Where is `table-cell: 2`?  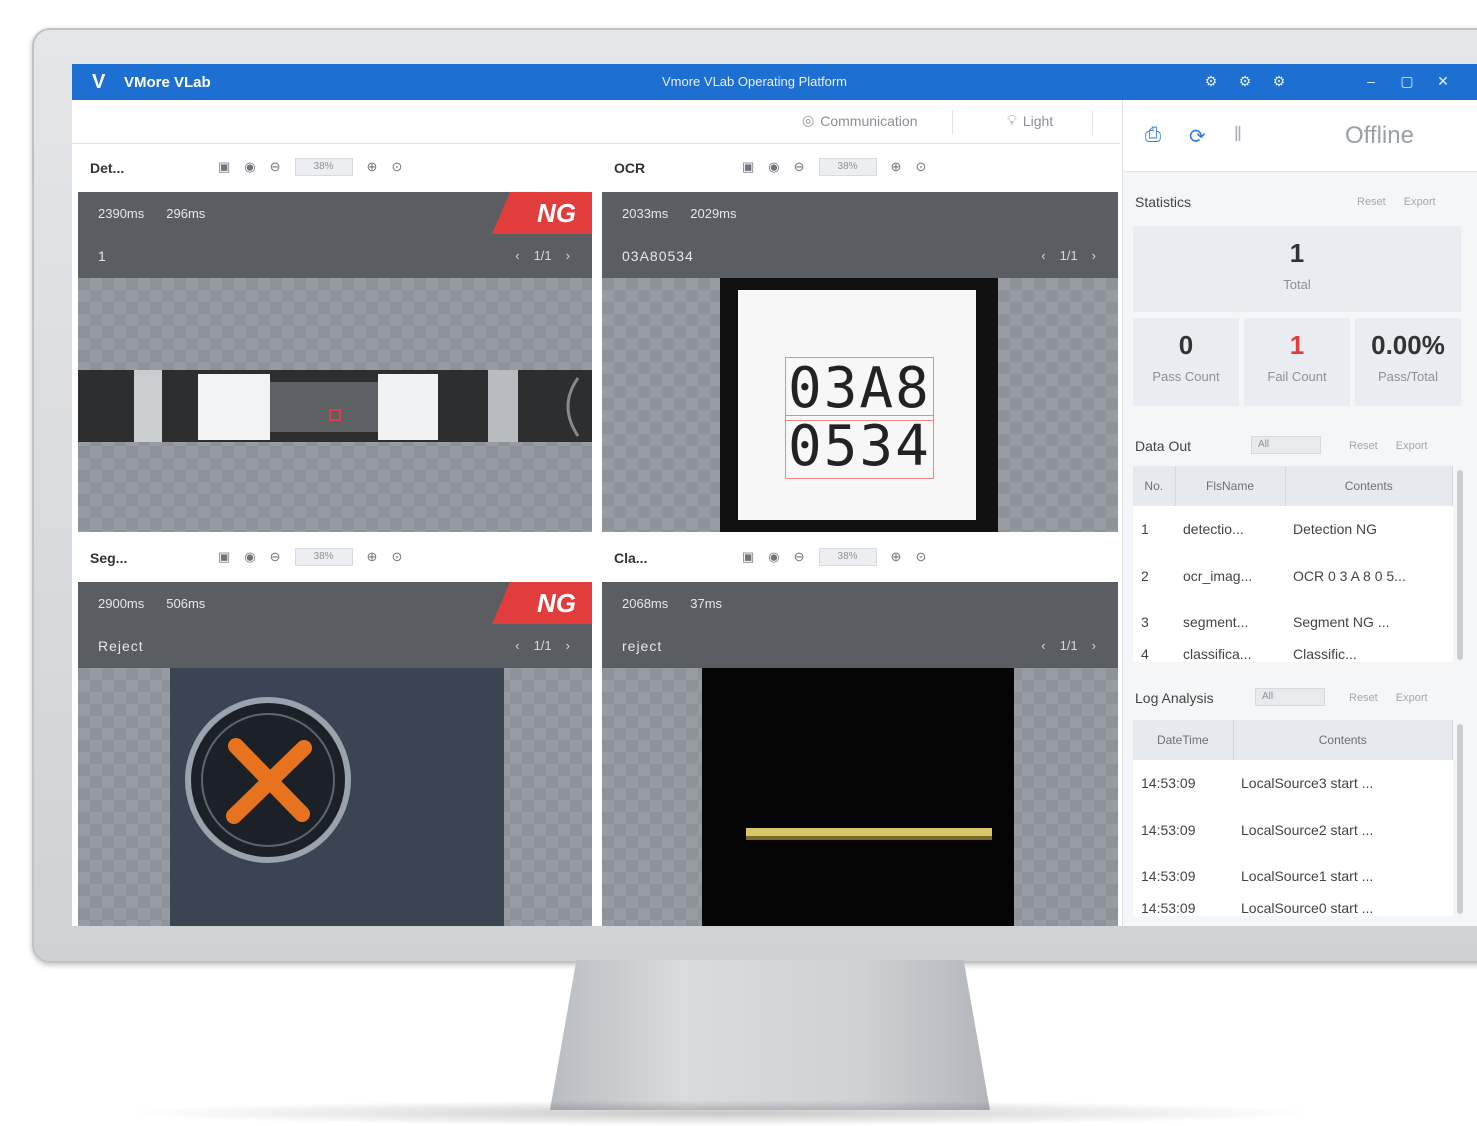 table-cell: 2 is located at coordinates (1145, 575).